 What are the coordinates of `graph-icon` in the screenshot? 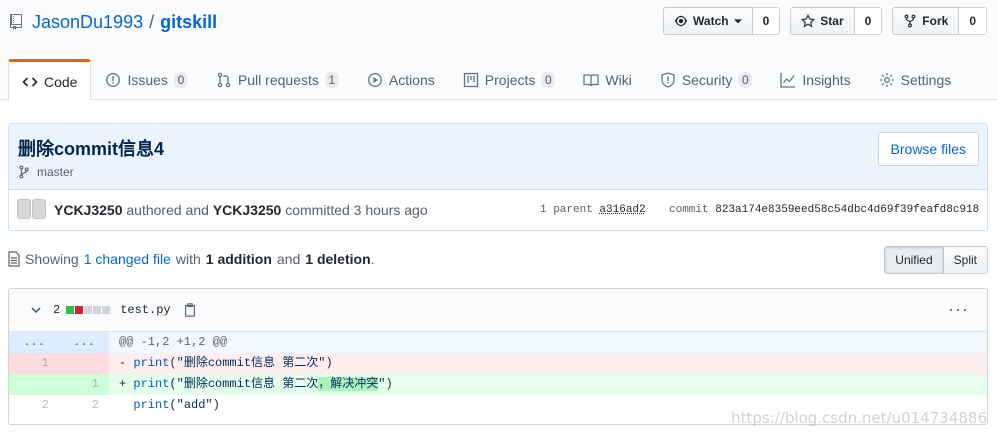 It's located at (788, 80).